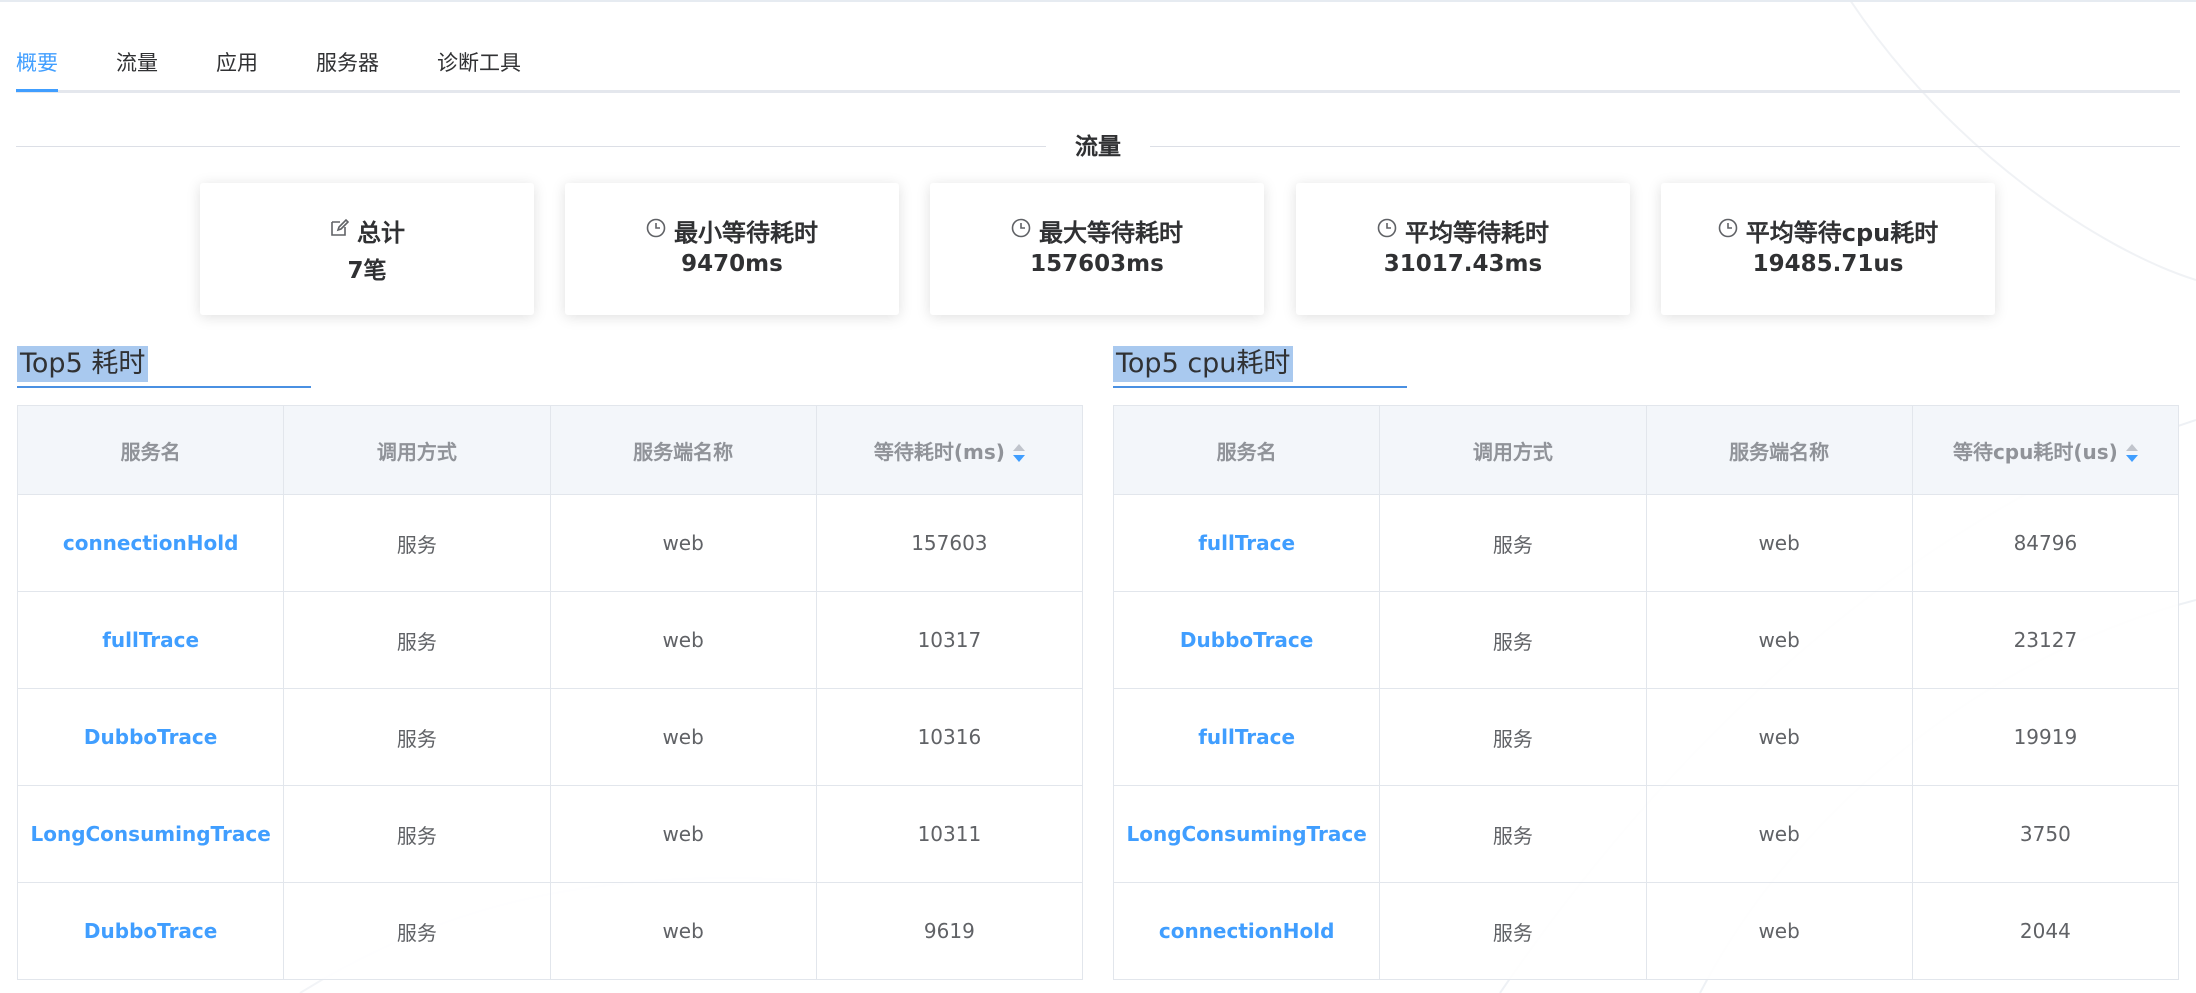  What do you see at coordinates (1098, 63) in the screenshot?
I see `tab-bar: 概要 流量 应用 服务器 诊断工具` at bounding box center [1098, 63].